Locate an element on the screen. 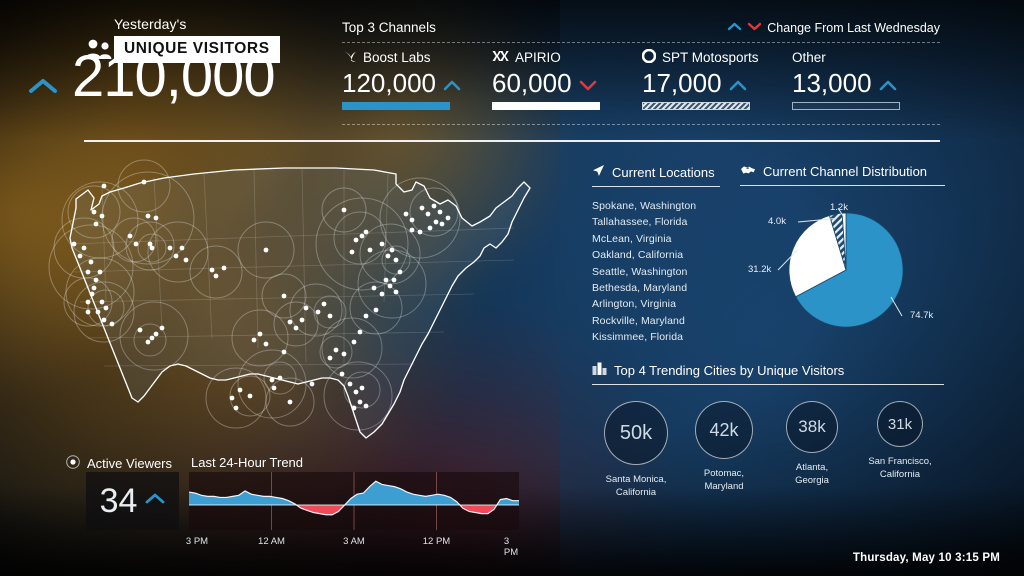  trending-city-4: 31k San Francisco, California is located at coordinates (900, 450).